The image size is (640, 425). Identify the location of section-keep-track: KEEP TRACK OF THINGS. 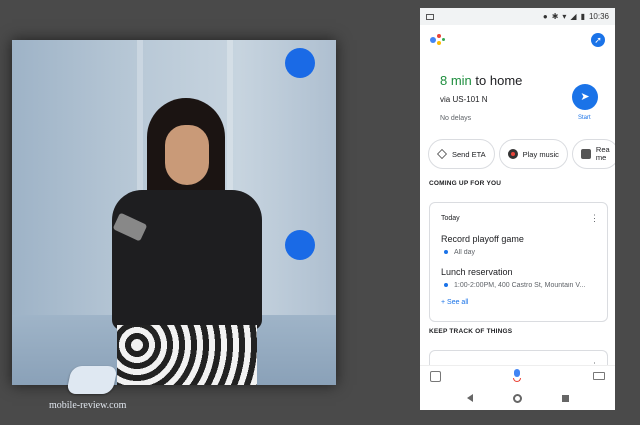
(471, 331).